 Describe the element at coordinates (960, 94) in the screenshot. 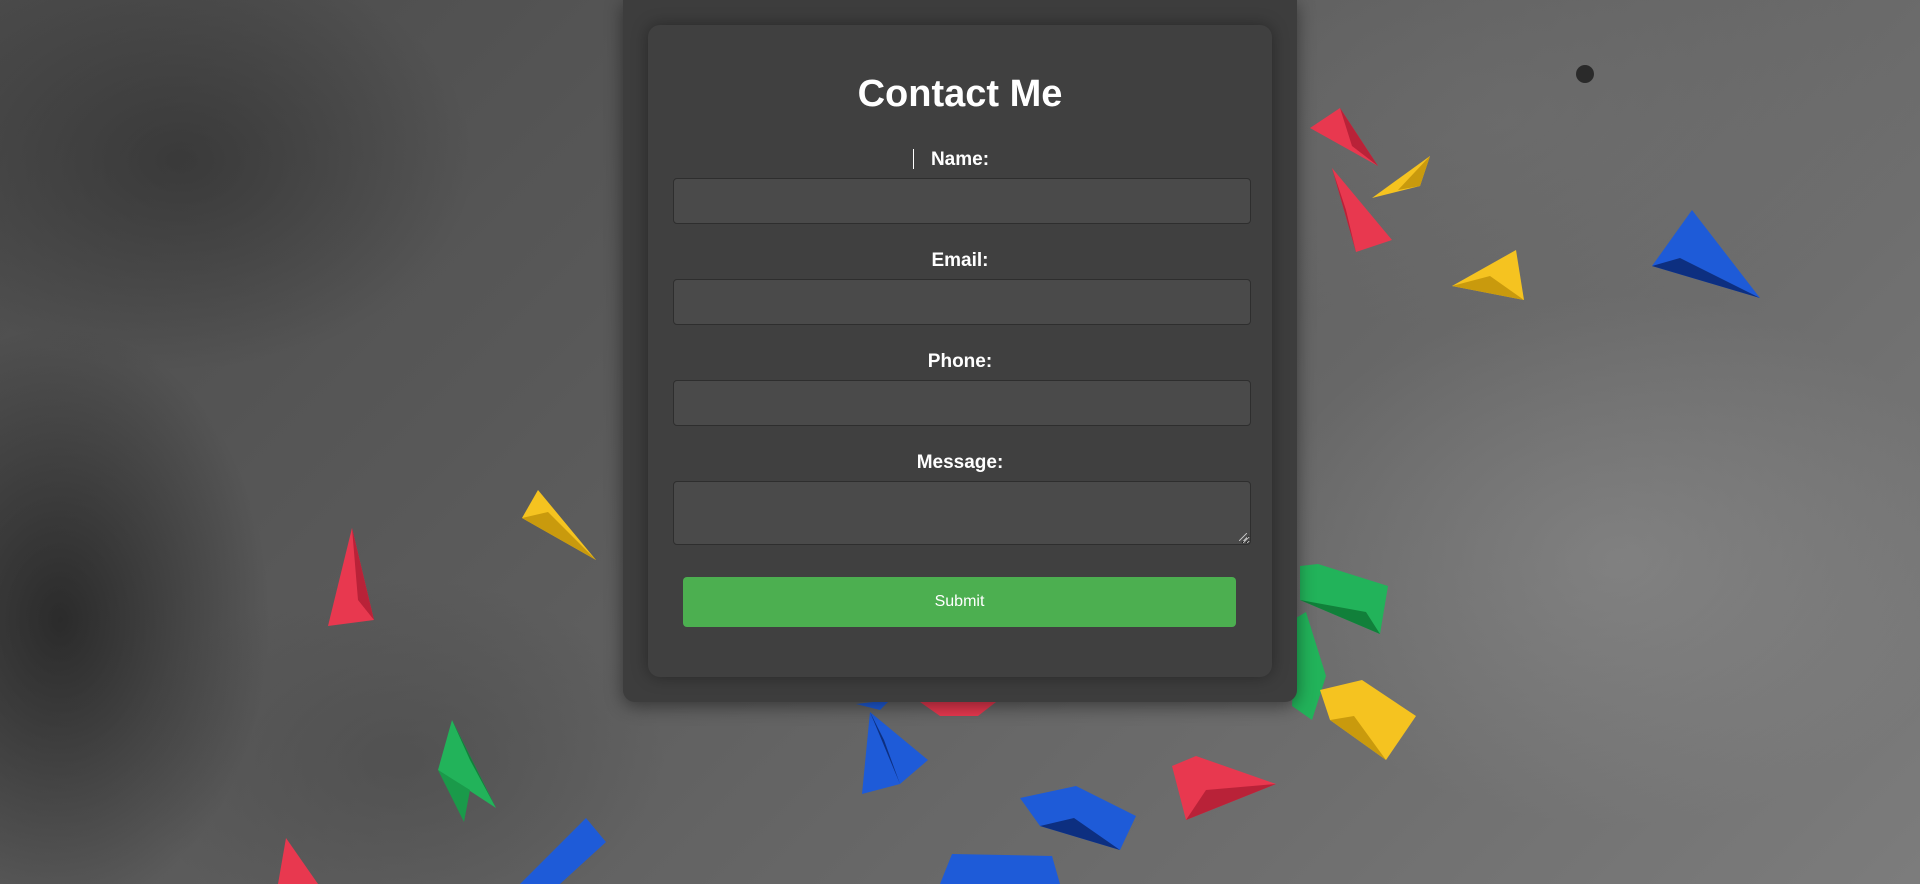

I see `form-title: Contact Me` at that location.